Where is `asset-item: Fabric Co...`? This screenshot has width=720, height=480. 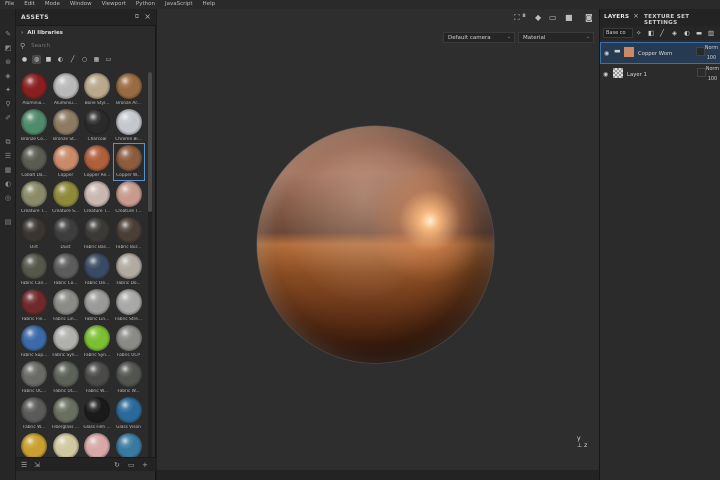 asset-item: Fabric Co... is located at coordinates (66, 270).